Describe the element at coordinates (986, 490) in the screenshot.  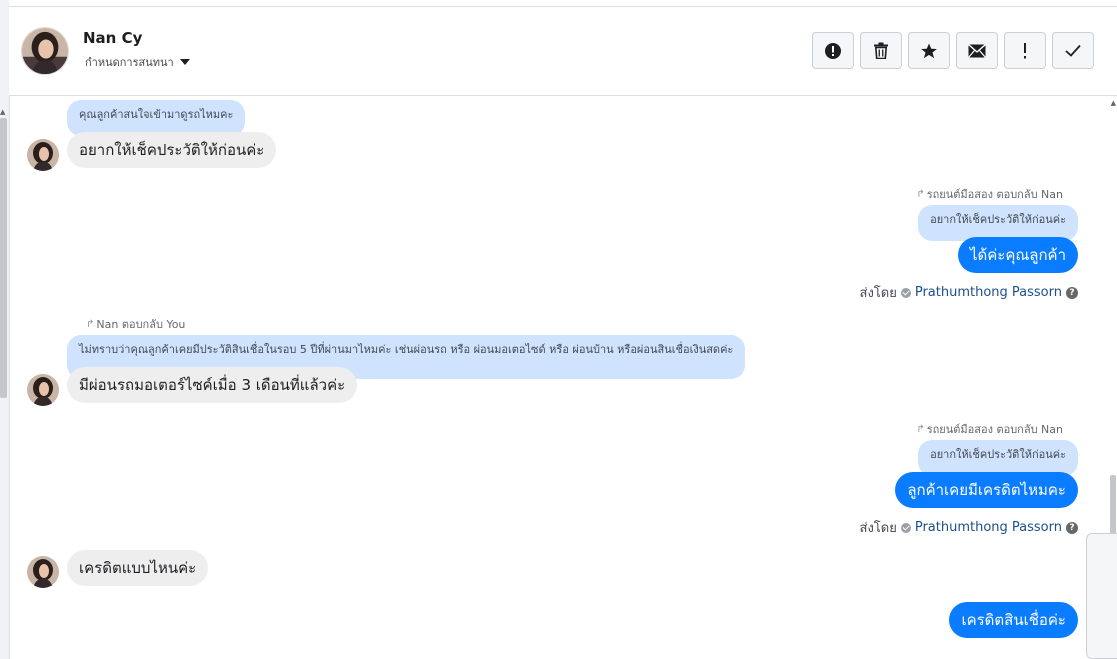
I see `outgoing-message: ลูกค้าเคยมีเครดิตไหมคะ` at that location.